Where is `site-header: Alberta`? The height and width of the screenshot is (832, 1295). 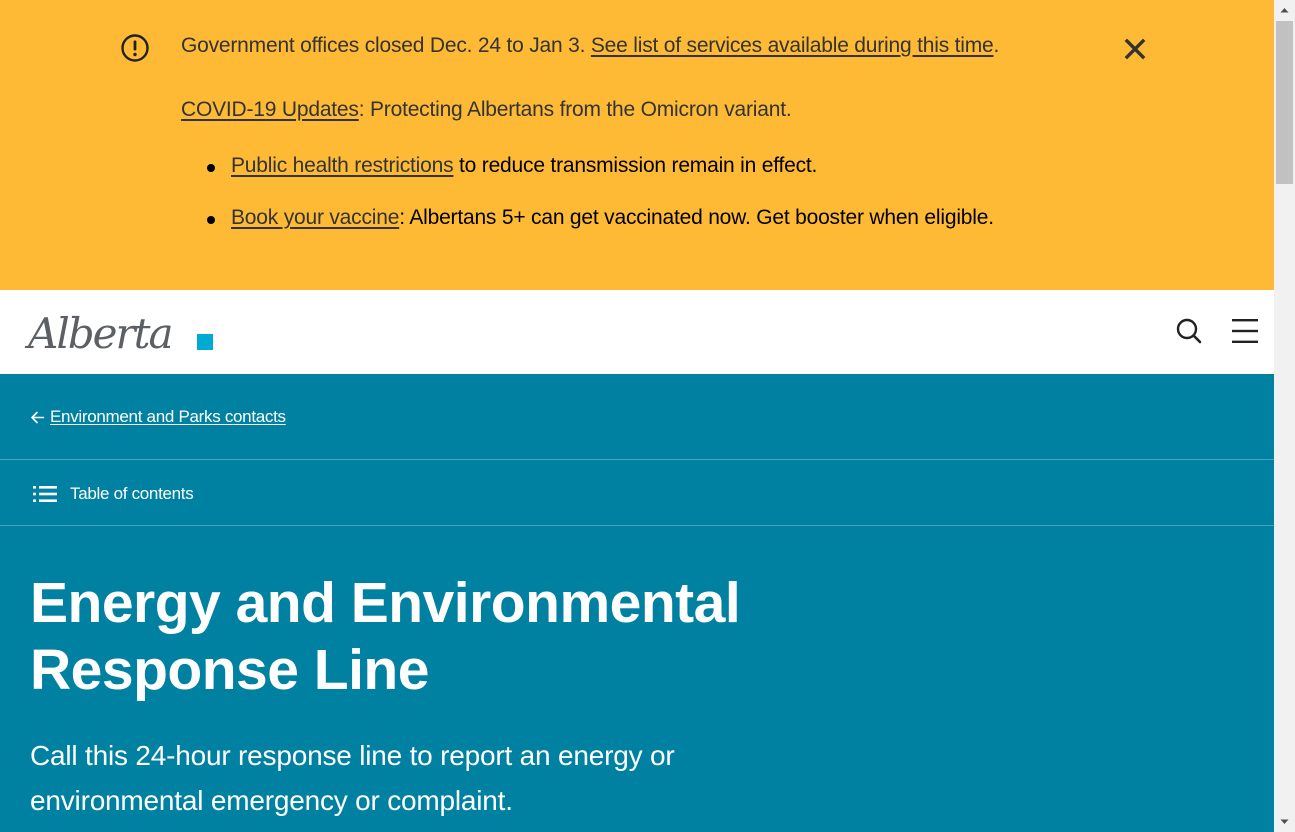 site-header: Alberta is located at coordinates (637, 332).